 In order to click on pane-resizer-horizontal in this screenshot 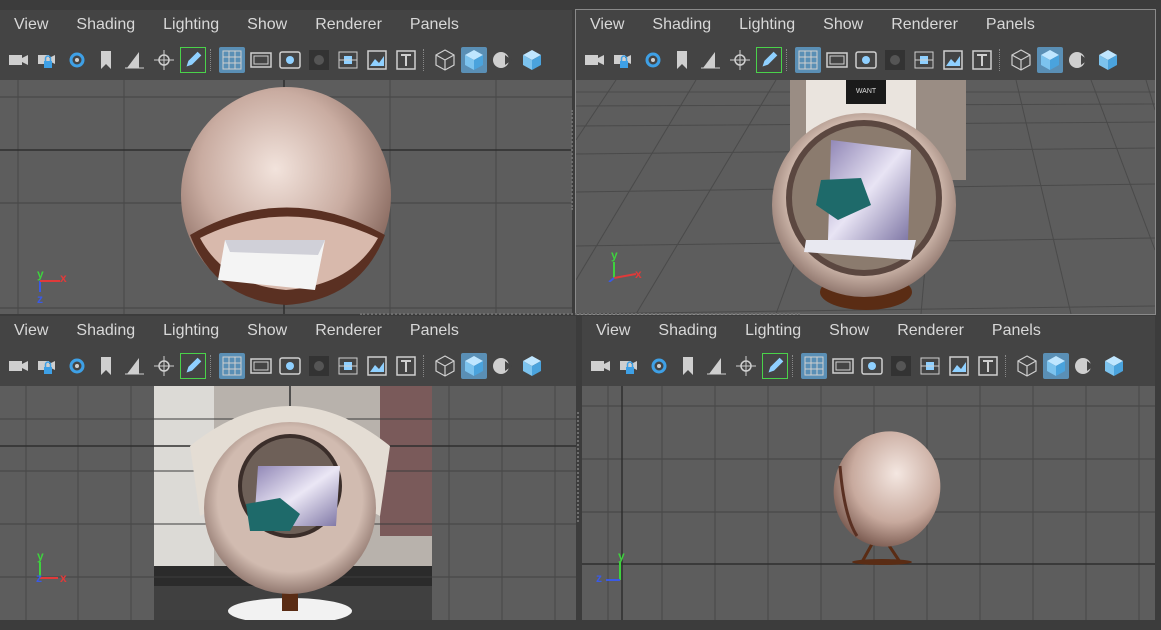, I will do `click(580, 315)`.